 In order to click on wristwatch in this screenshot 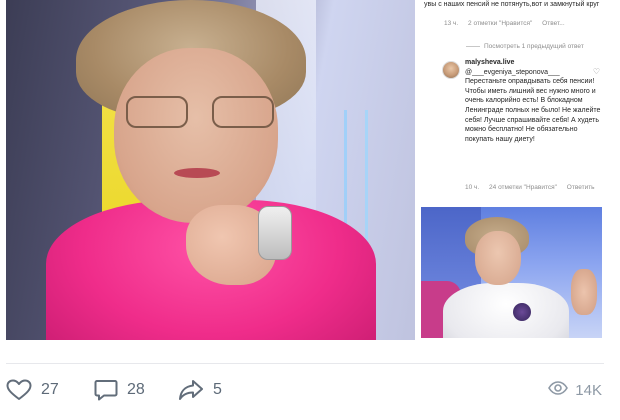, I will do `click(275, 233)`.